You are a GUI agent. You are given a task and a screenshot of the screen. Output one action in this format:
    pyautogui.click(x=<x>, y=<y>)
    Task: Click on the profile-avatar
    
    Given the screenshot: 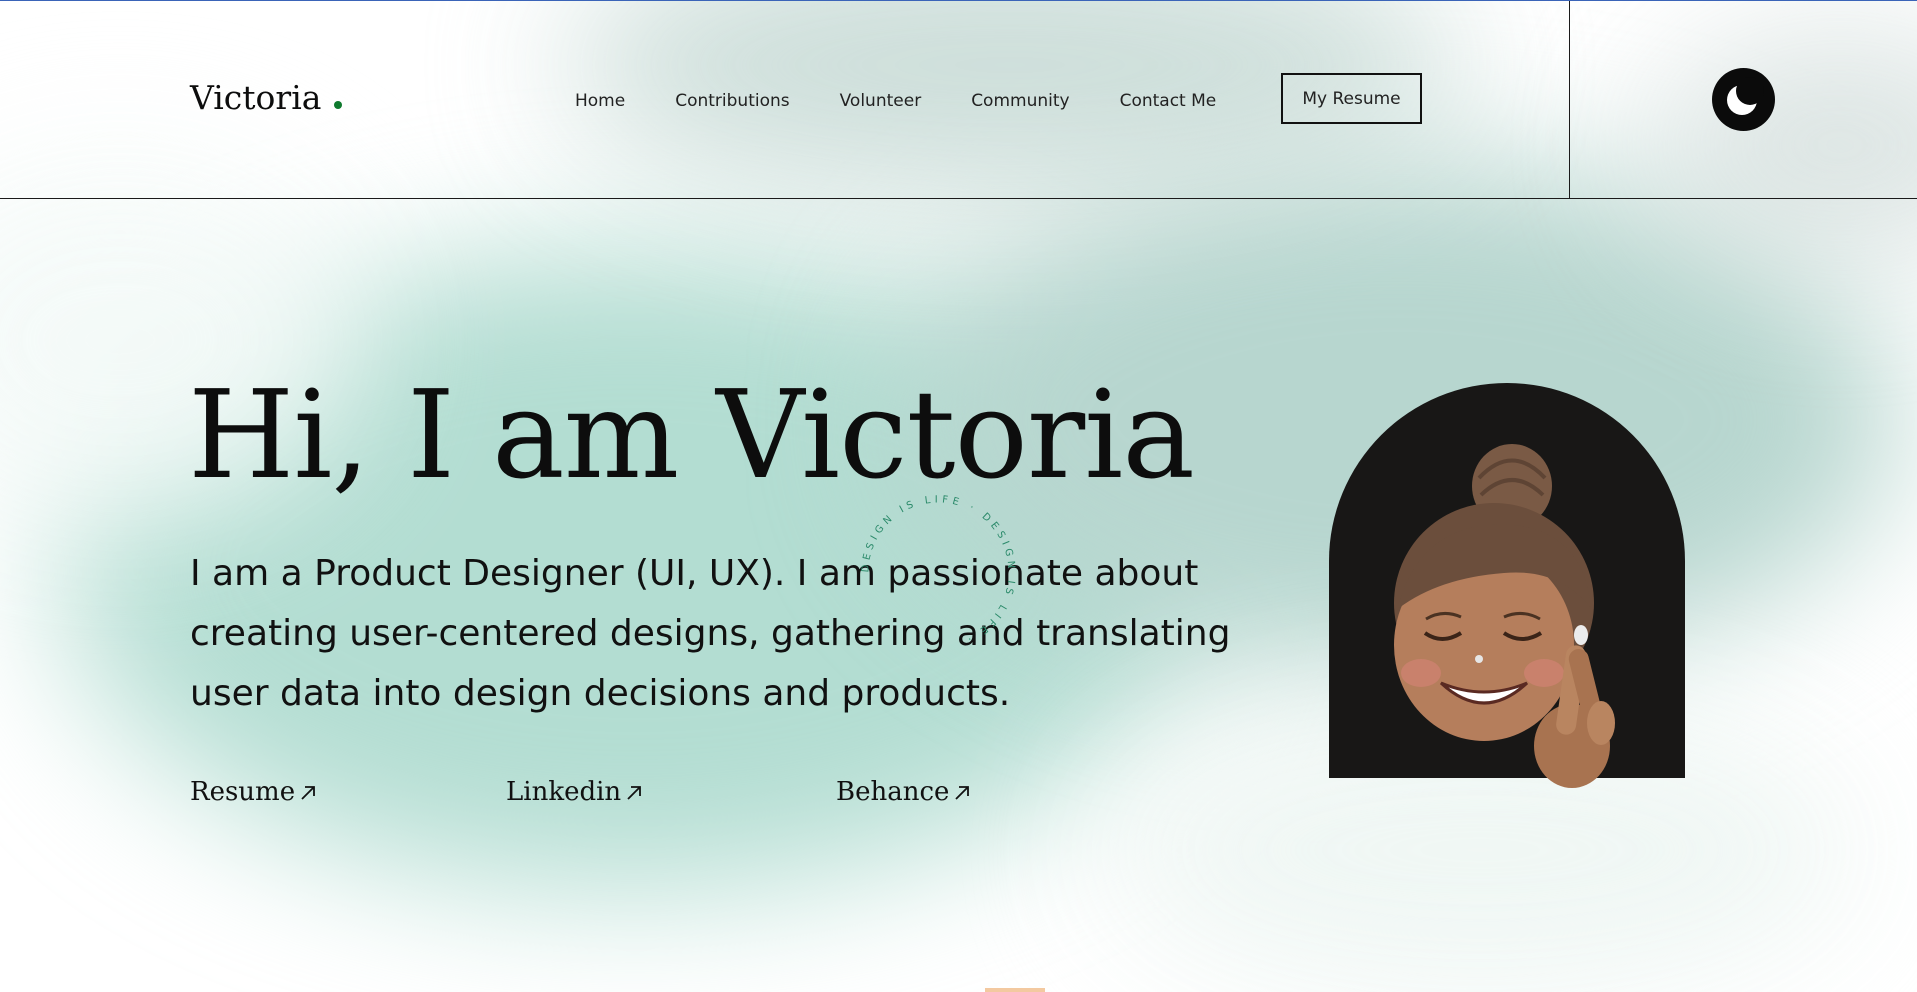 What is the action you would take?
    pyautogui.click(x=1507, y=585)
    